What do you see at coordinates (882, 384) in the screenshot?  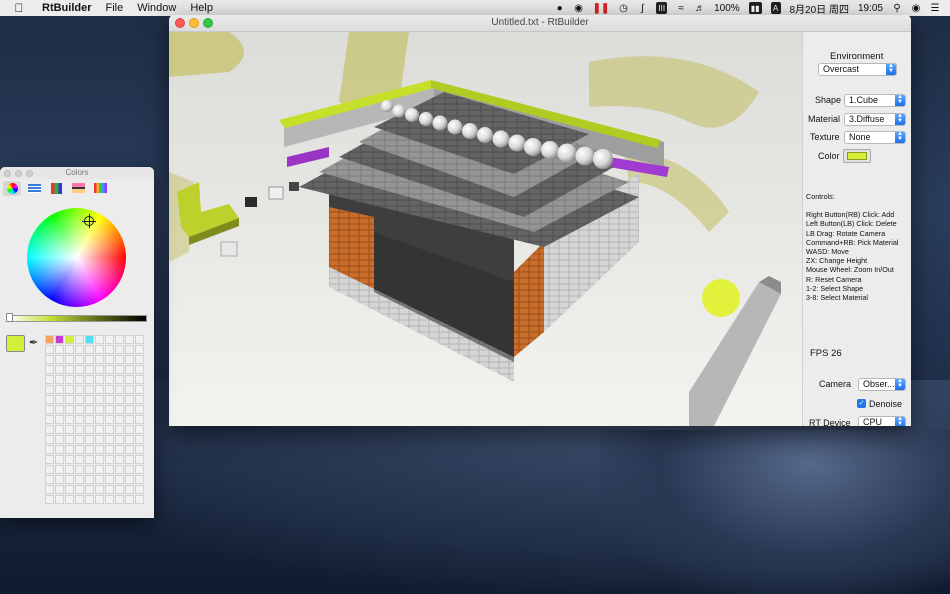 I see `camera-select: Obser... ▲ ▼` at bounding box center [882, 384].